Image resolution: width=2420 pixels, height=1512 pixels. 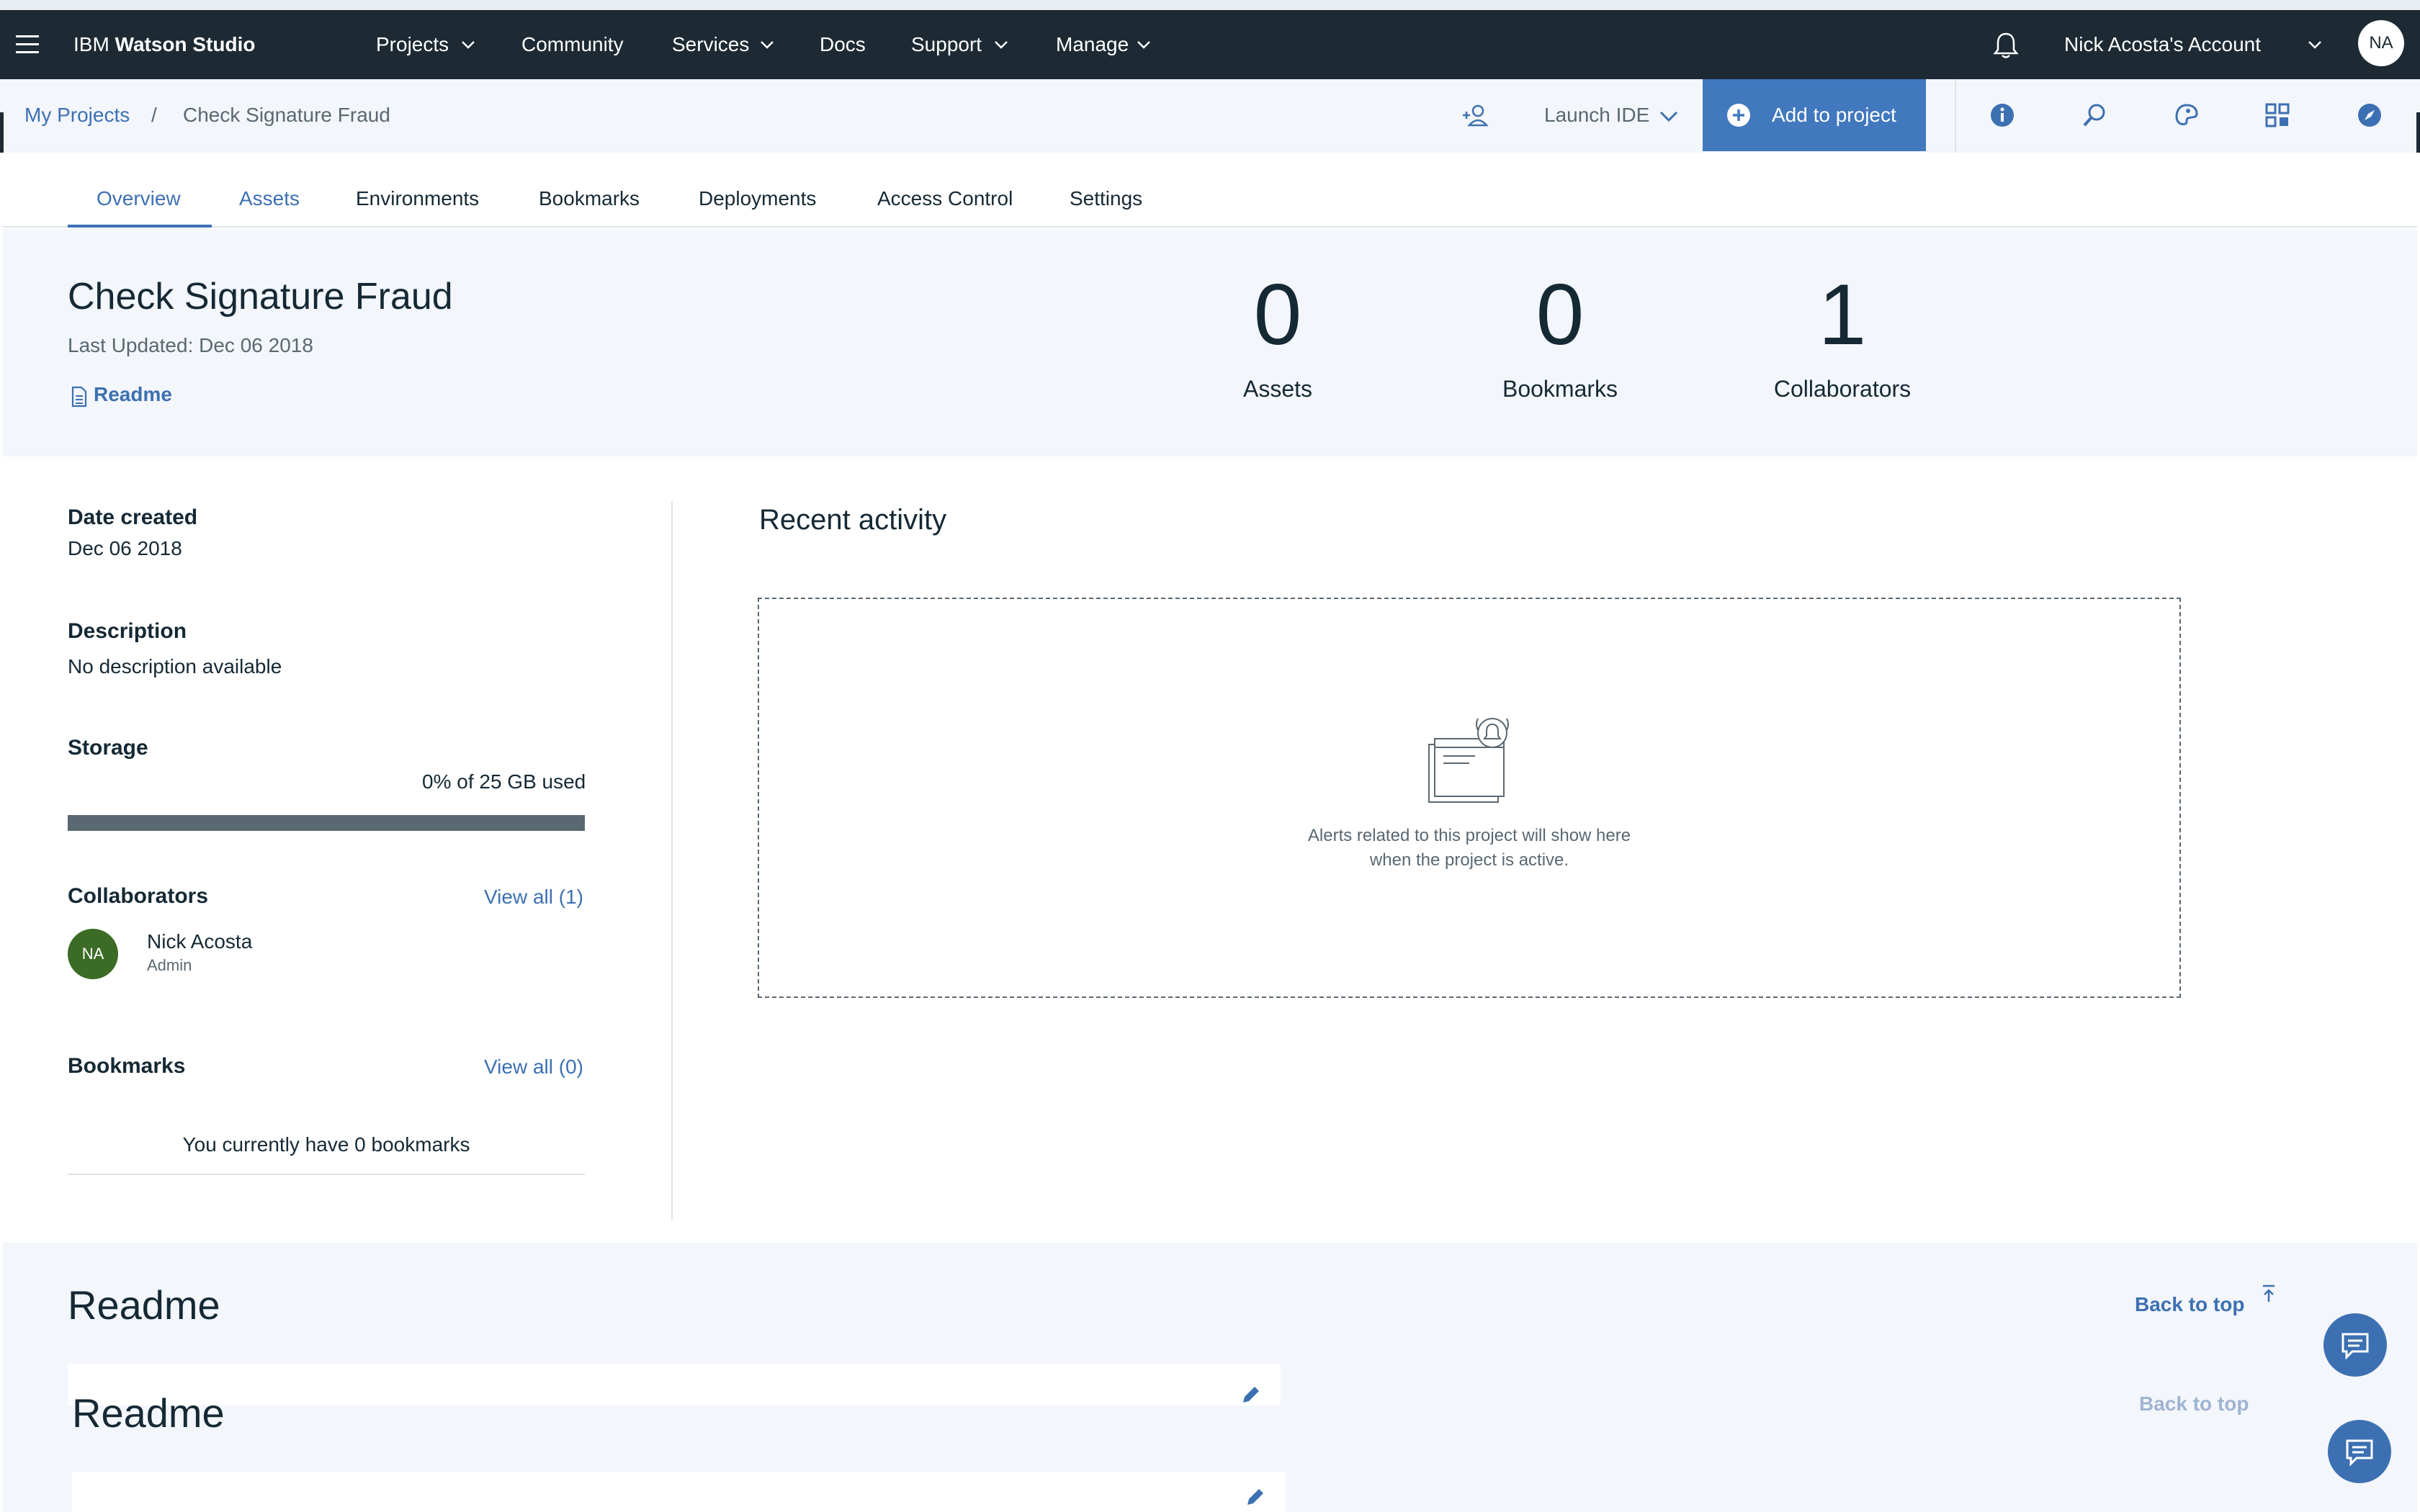 I want to click on user-avatar: NA, so click(x=2381, y=43).